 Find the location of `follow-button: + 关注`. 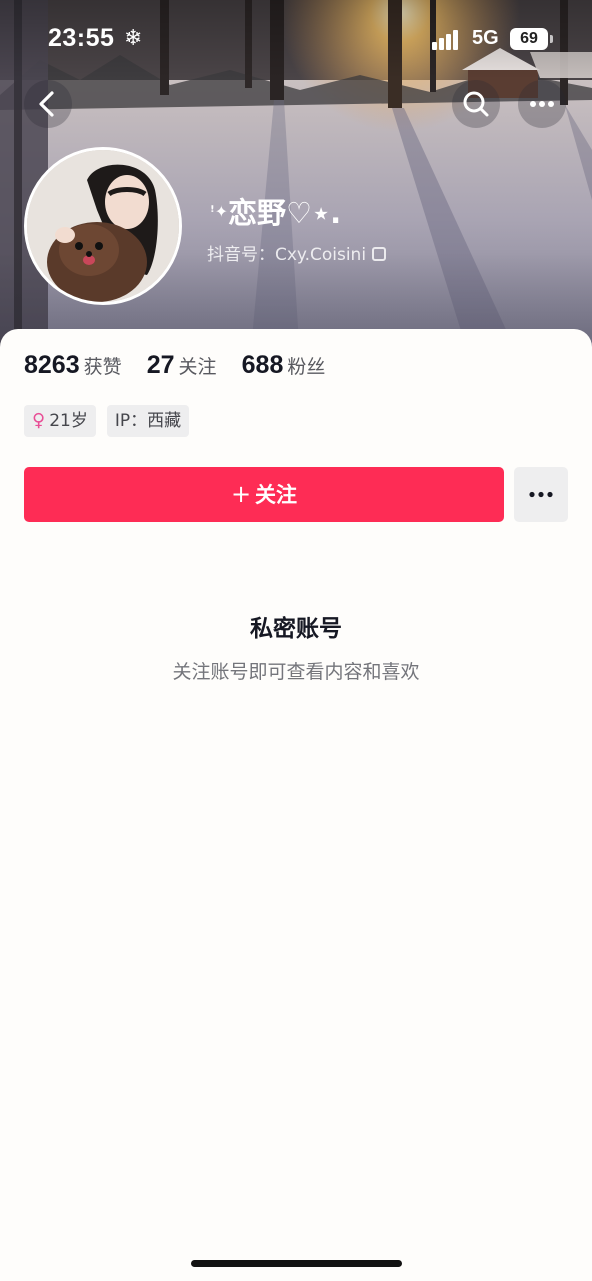

follow-button: + 关注 is located at coordinates (264, 494).